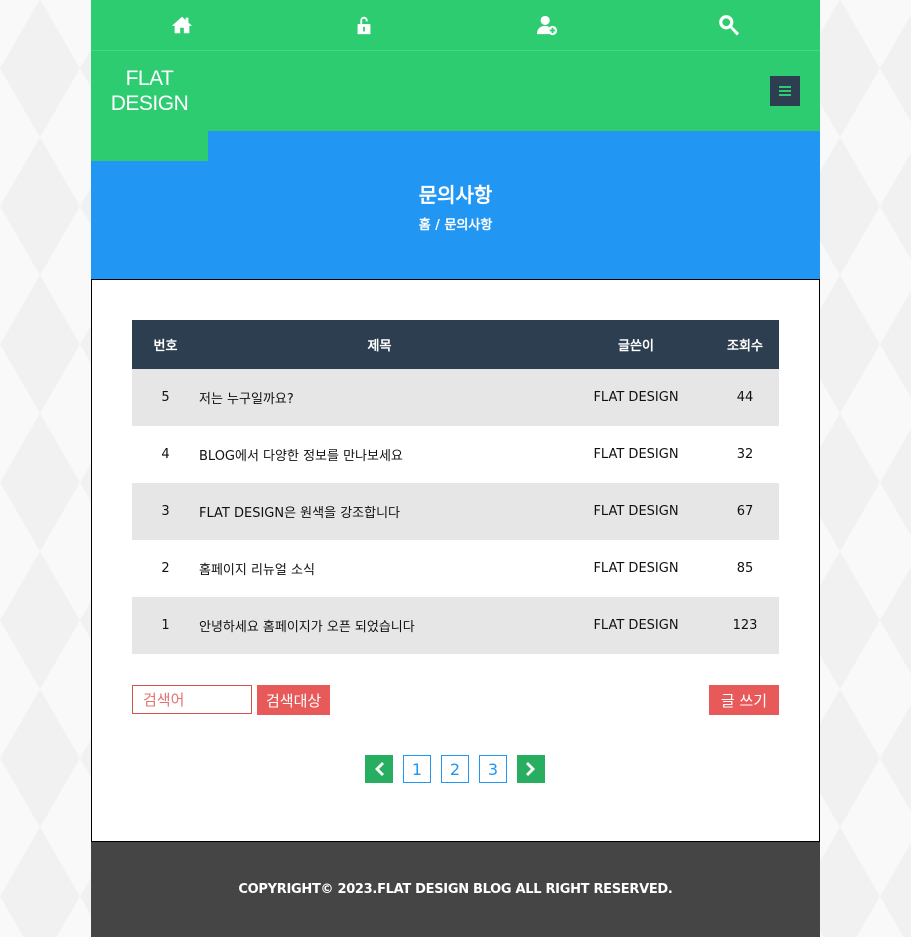 This screenshot has width=911, height=937. I want to click on page-2-link: 2, so click(455, 769).